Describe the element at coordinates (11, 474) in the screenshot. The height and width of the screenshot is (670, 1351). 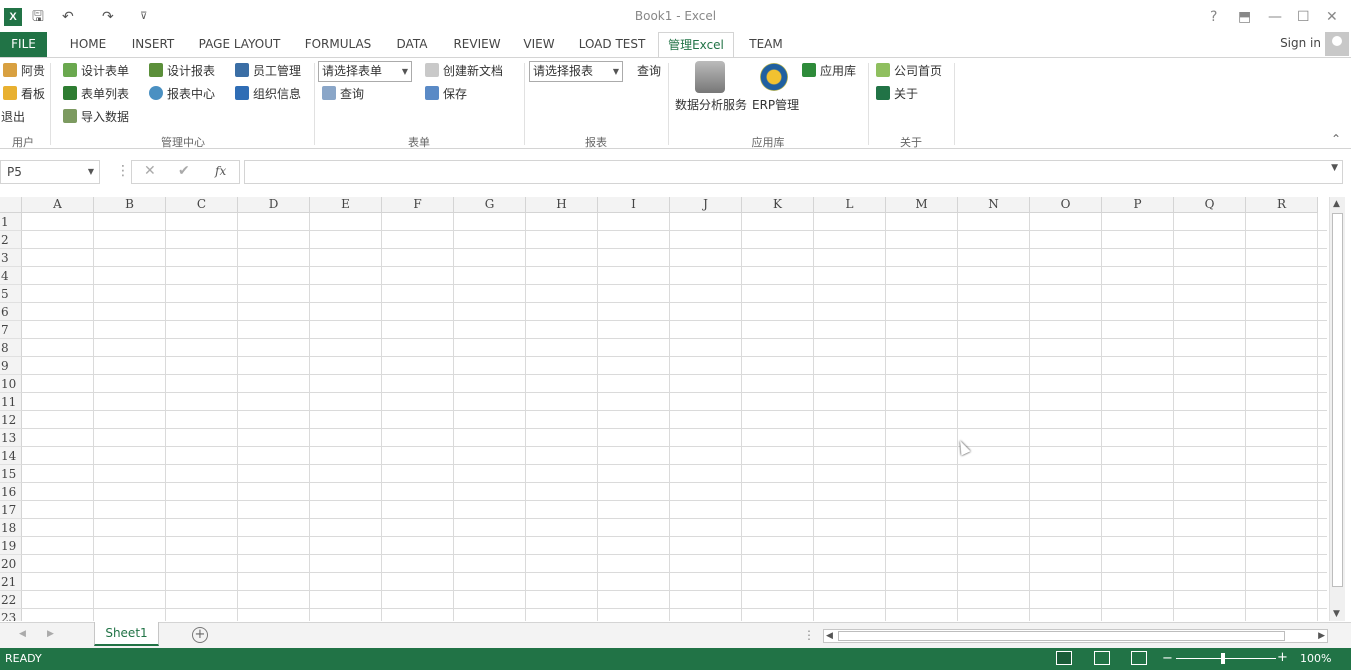
I see `row-header: 15` at that location.